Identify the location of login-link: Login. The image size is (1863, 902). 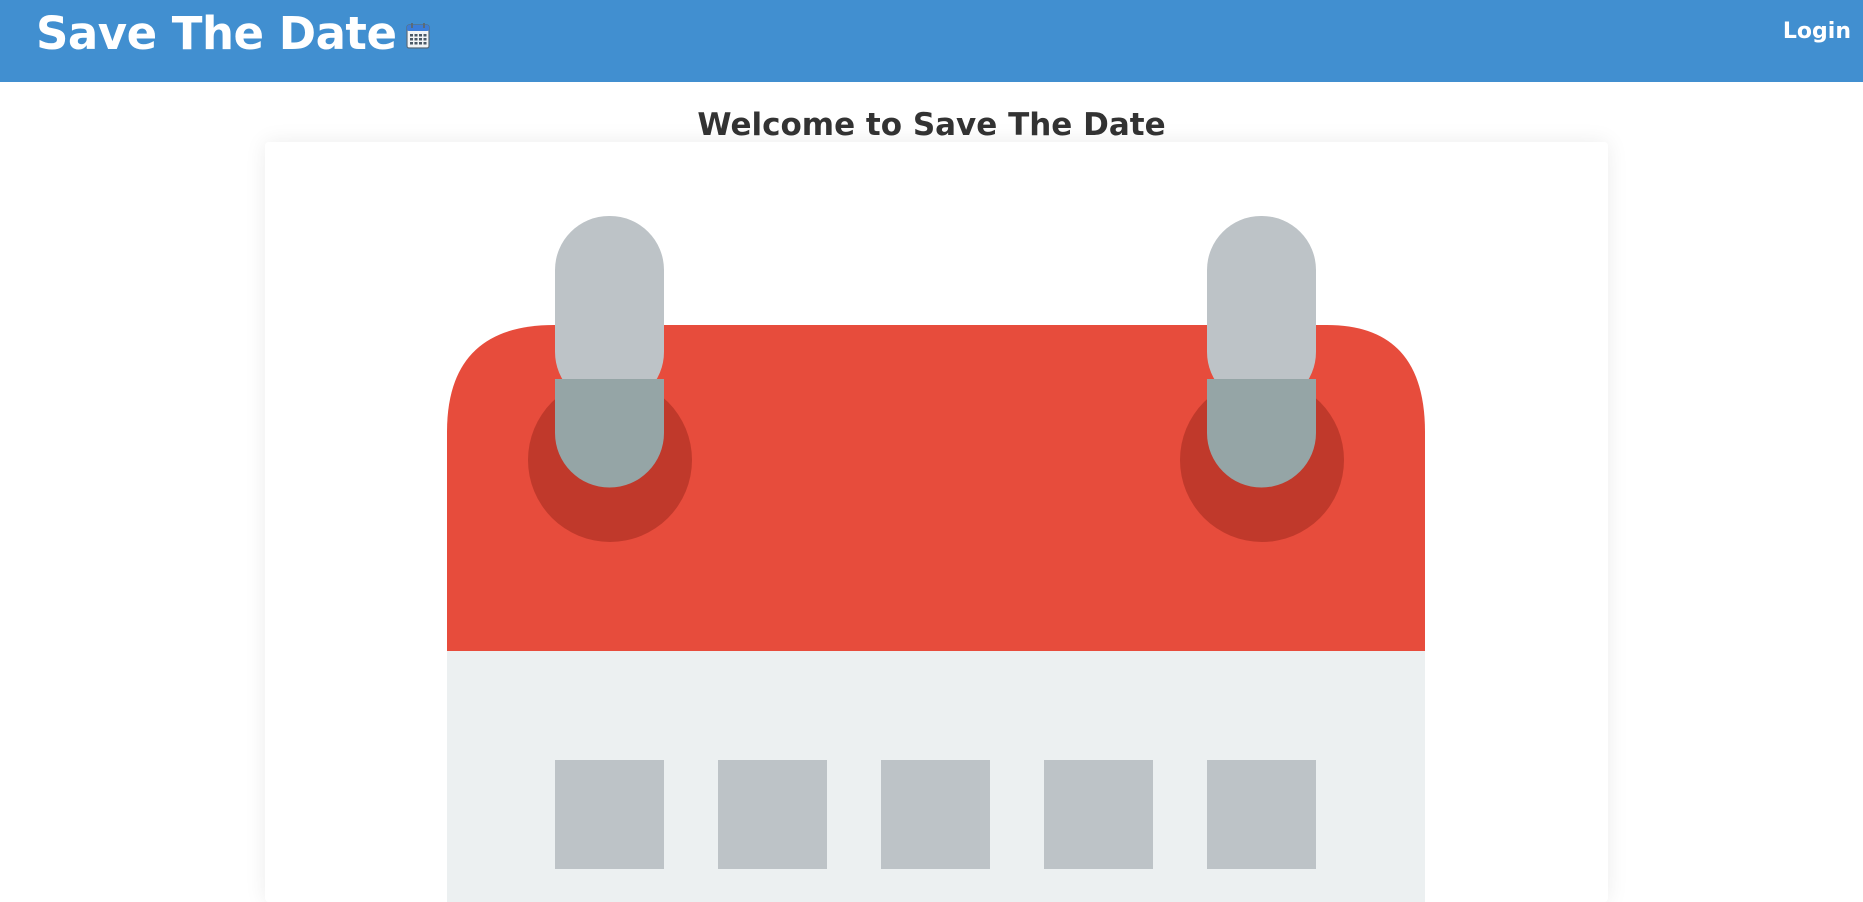
(1817, 32).